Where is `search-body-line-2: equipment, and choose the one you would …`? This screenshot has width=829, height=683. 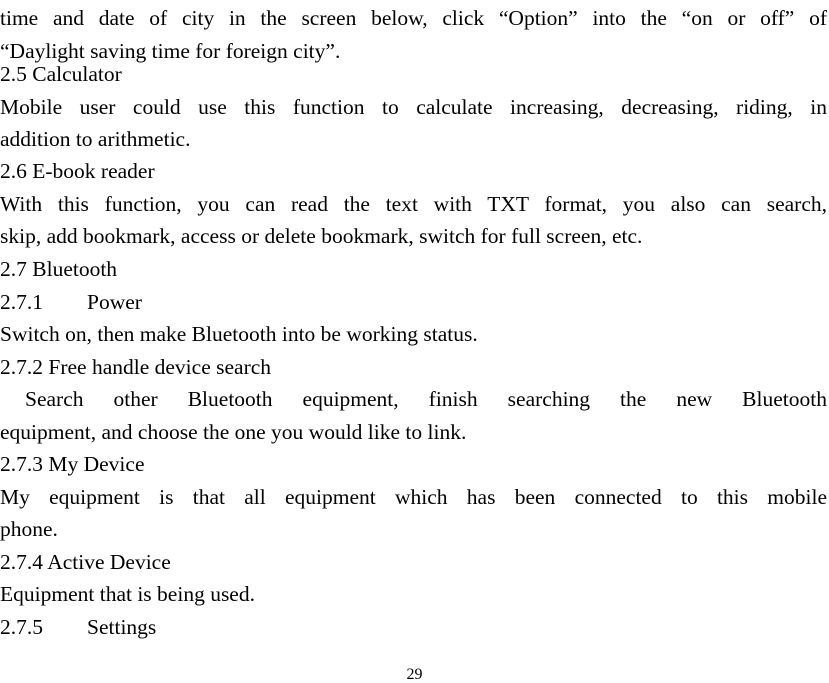 search-body-line-2: equipment, and choose the one you would … is located at coordinates (233, 432).